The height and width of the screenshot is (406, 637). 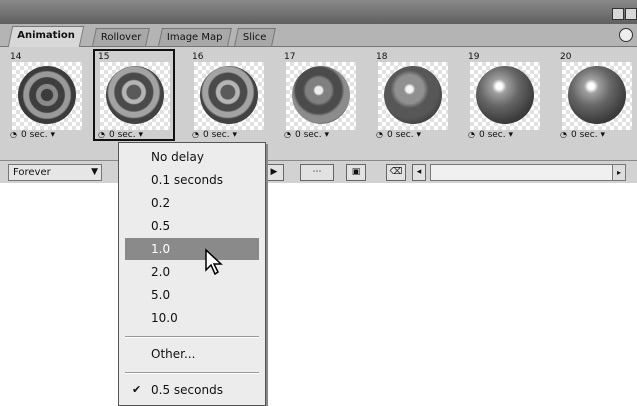 What do you see at coordinates (290, 57) in the screenshot?
I see `frame-number: 17` at bounding box center [290, 57].